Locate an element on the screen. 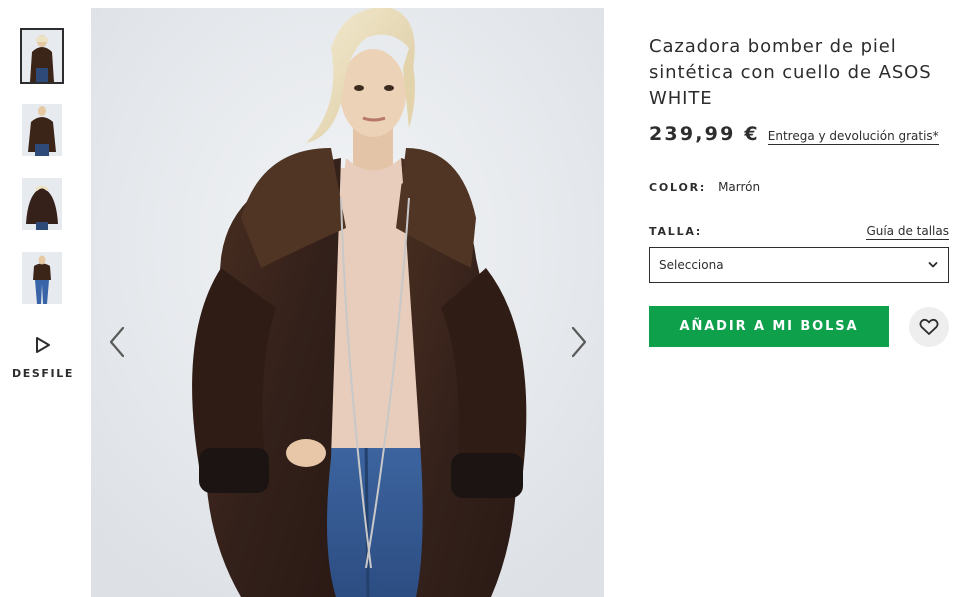 The height and width of the screenshot is (597, 966). size-select-value: Selecciona is located at coordinates (691, 265).